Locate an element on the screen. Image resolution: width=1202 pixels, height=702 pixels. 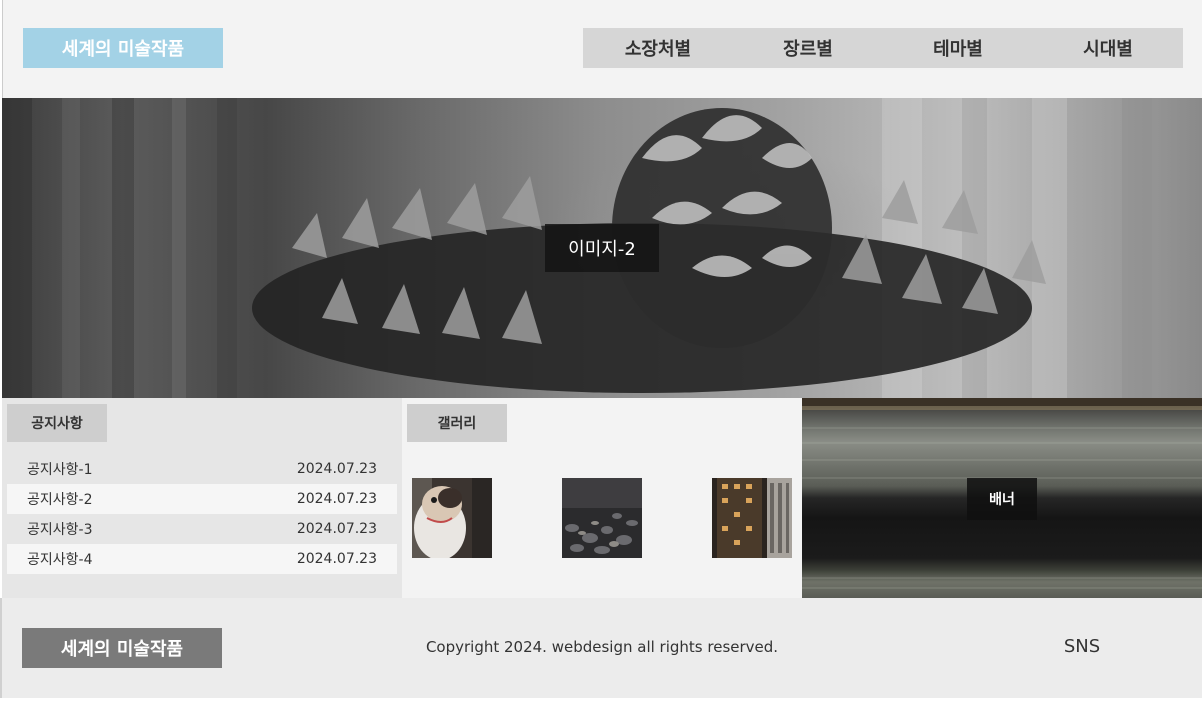
gallery-thumb-building is located at coordinates (752, 518).